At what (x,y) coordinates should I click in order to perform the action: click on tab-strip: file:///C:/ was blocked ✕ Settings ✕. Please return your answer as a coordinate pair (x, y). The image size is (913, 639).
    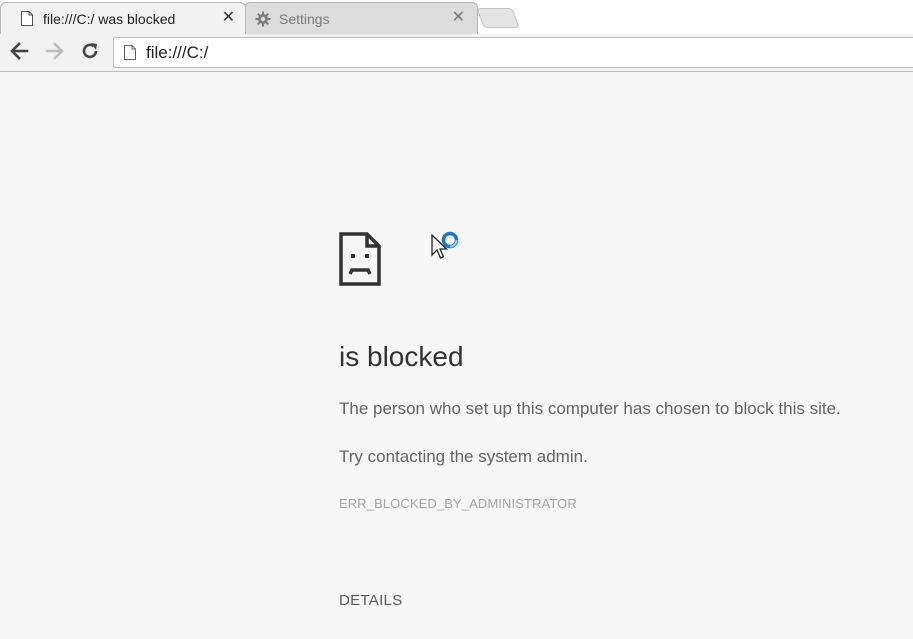
    Looking at the image, I should click on (456, 17).